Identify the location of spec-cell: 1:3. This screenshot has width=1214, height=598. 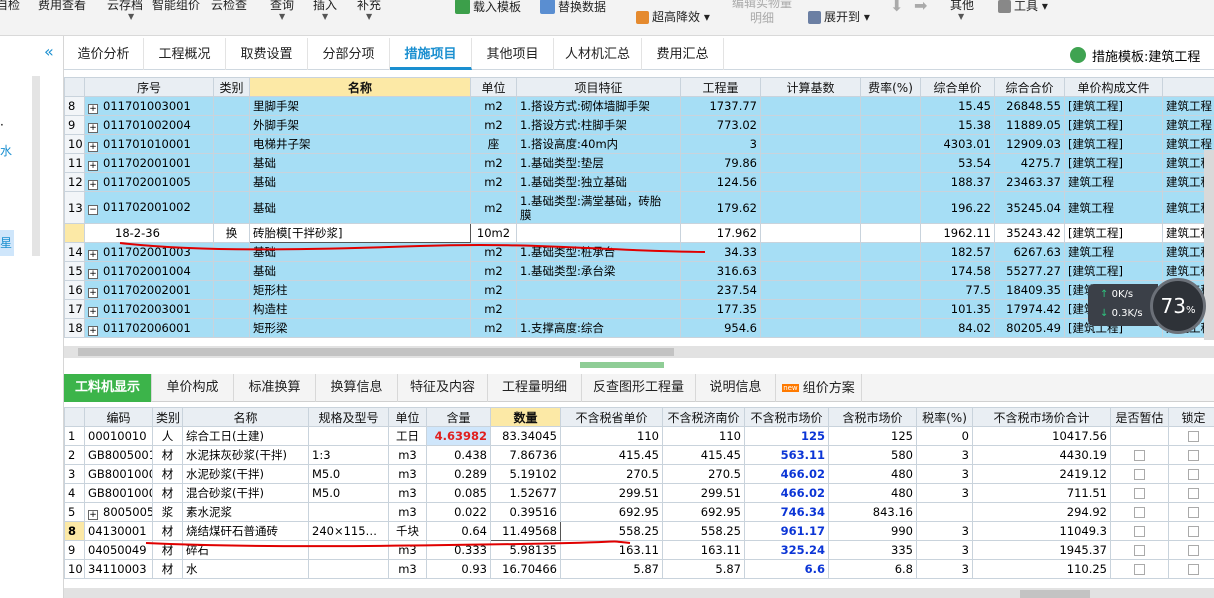
(348, 455).